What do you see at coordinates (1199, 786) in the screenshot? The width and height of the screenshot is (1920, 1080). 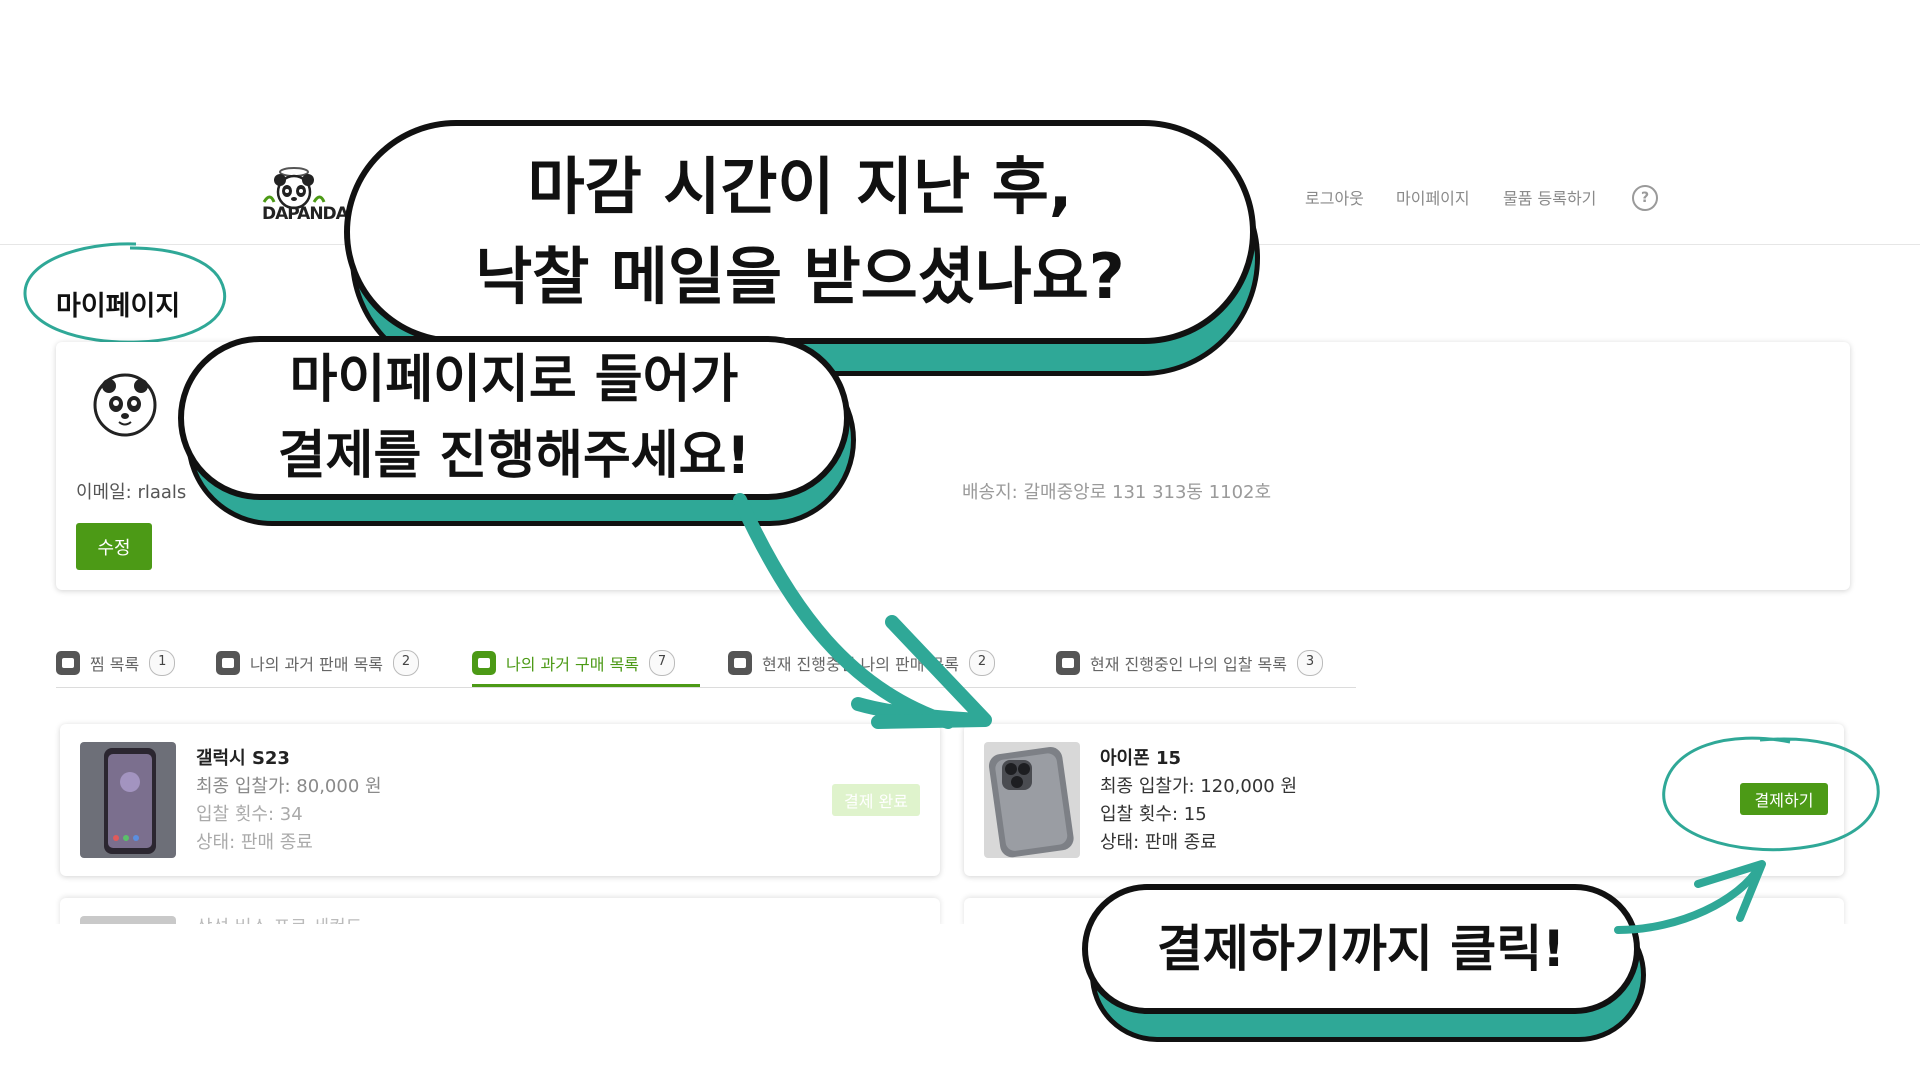 I see `final-bid-price: 최종 입찰가: 120,000 원` at bounding box center [1199, 786].